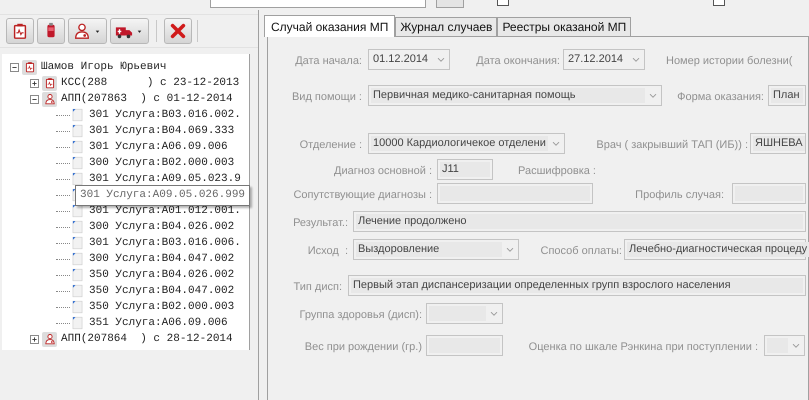 This screenshot has height=400, width=809. I want to click on tooltip: 301 Услуга:A09.05.026.999, so click(162, 195).